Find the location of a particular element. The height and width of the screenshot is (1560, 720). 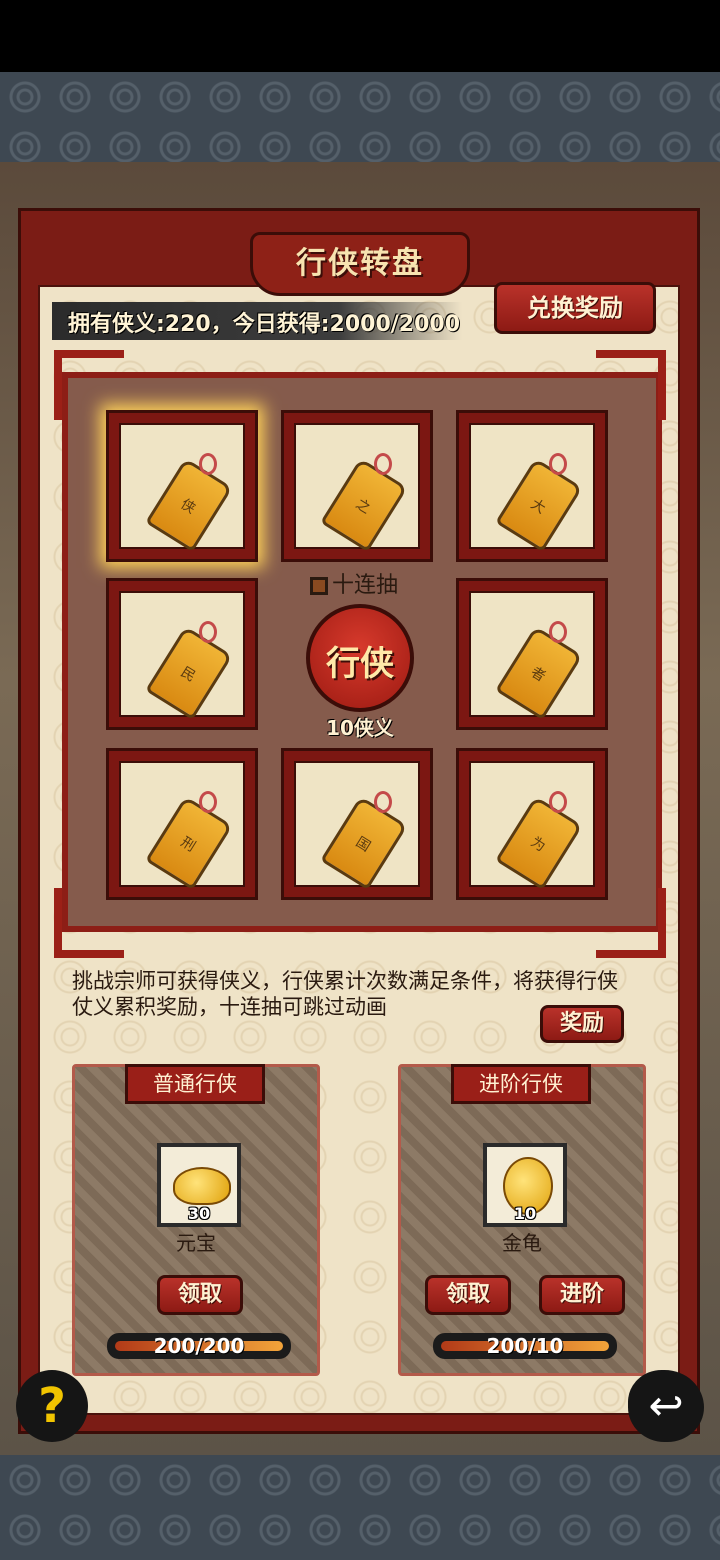

card-title: 普通行侠 is located at coordinates (195, 1084).